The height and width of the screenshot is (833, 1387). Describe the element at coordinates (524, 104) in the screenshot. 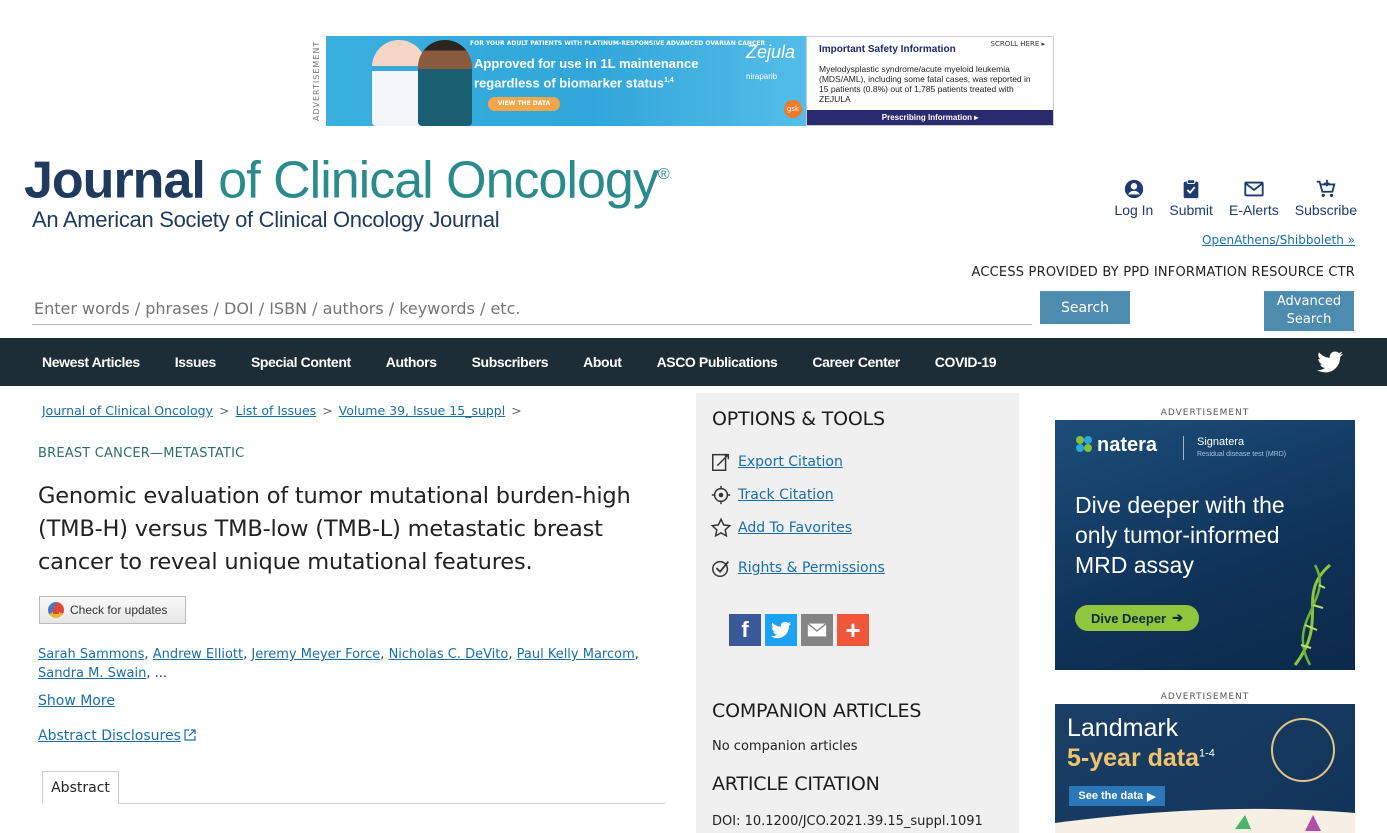

I see `ad-cta-button: VIEW THE DATA` at that location.